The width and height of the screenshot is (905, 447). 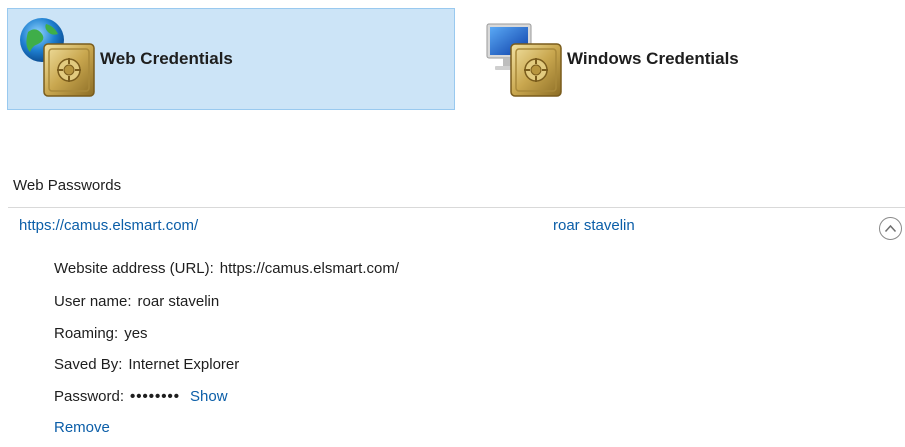 I want to click on web-passwords-heading: Web Passwords, so click(x=67, y=185).